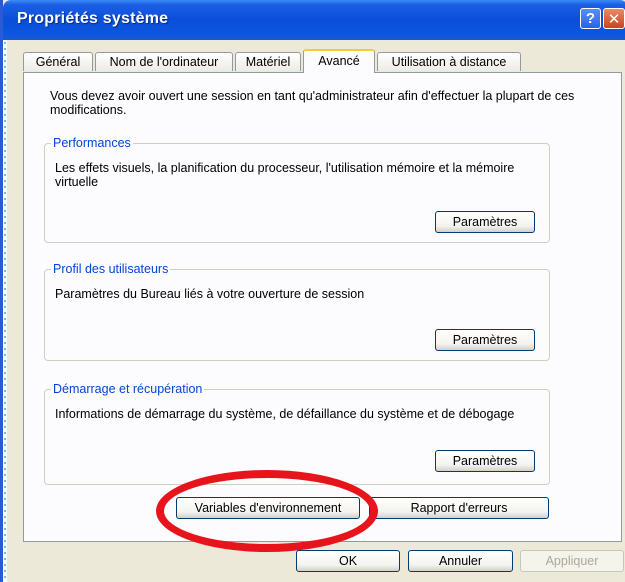 This screenshot has width=625, height=582. Describe the element at coordinates (92, 143) in the screenshot. I see `group-title-performance: Performances` at that location.